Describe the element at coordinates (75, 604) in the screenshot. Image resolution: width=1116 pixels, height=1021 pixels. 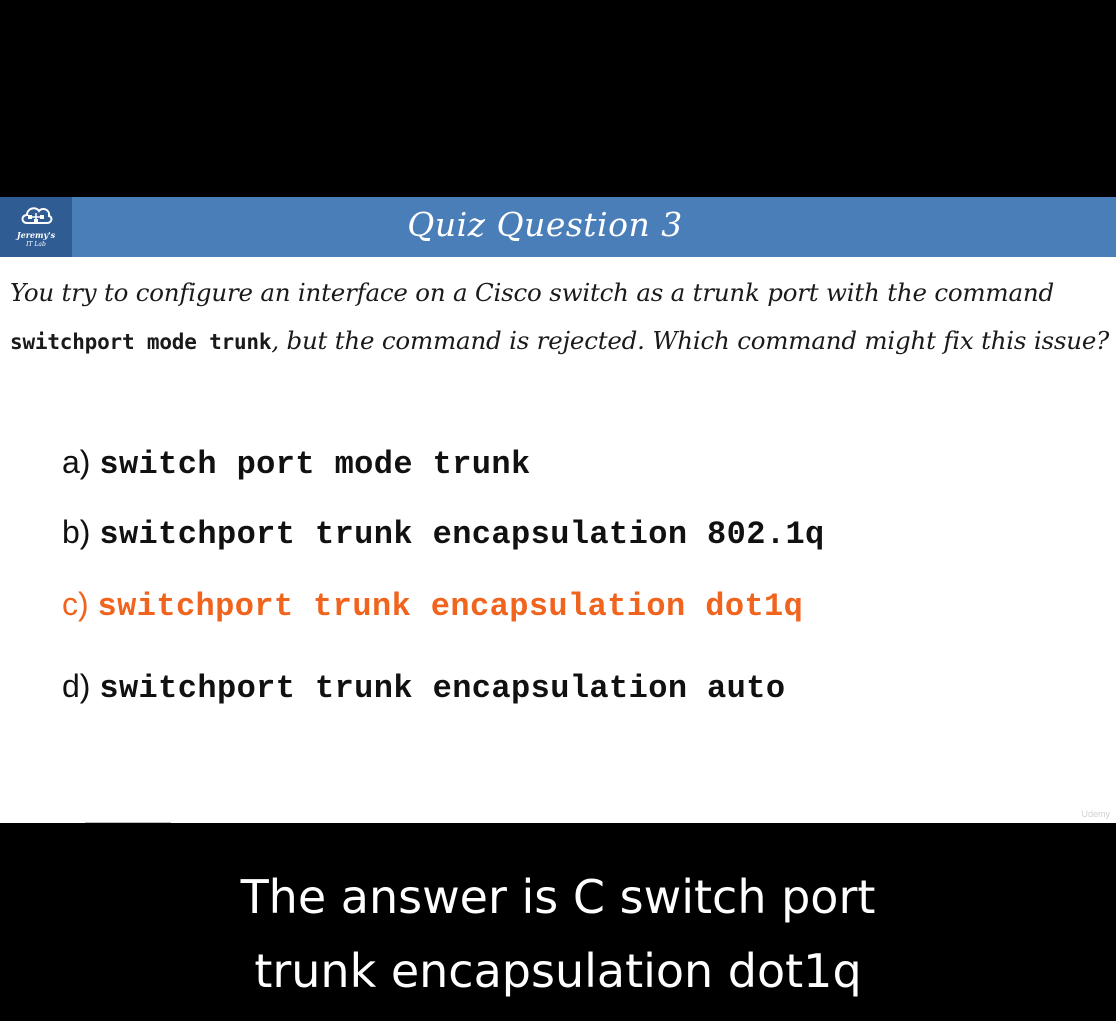
I see `option-letter: c)` at that location.